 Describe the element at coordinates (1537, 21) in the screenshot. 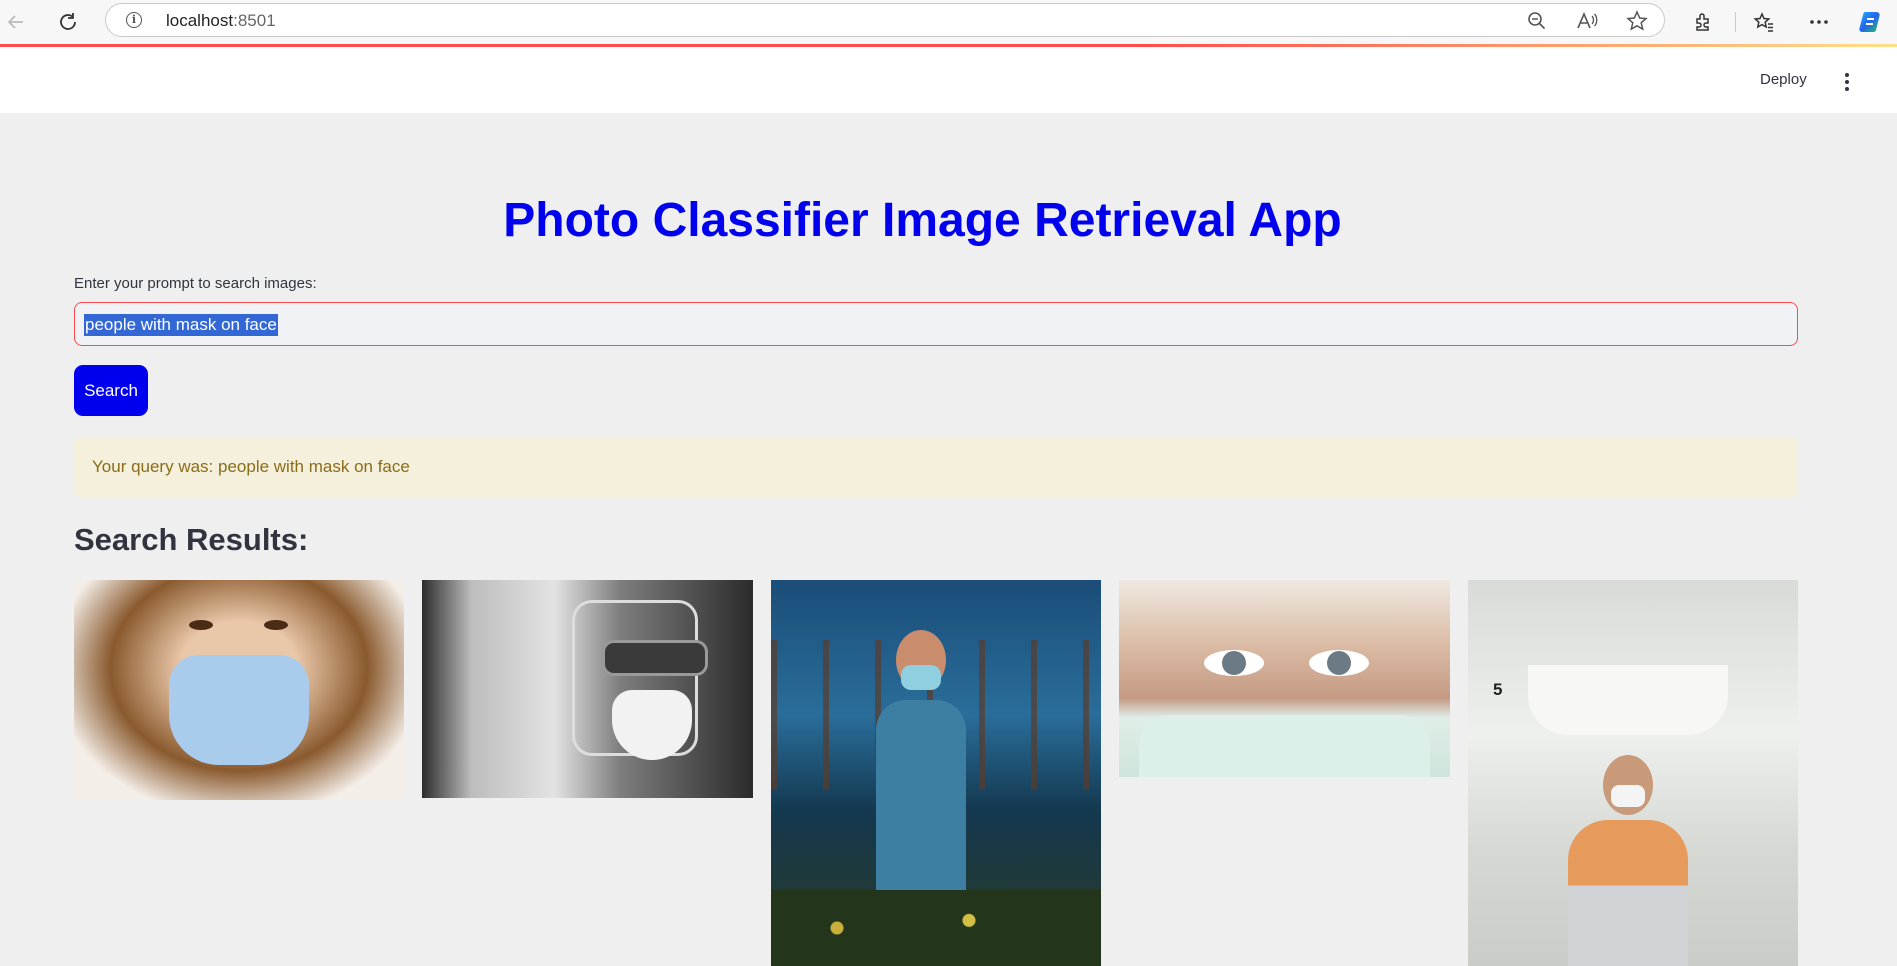

I see `zoom-out-icon` at that location.